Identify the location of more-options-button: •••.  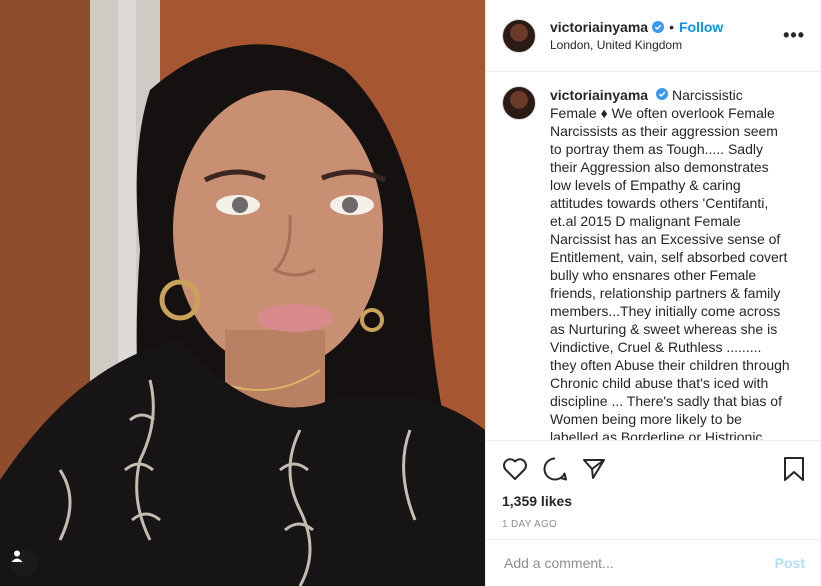
(794, 35).